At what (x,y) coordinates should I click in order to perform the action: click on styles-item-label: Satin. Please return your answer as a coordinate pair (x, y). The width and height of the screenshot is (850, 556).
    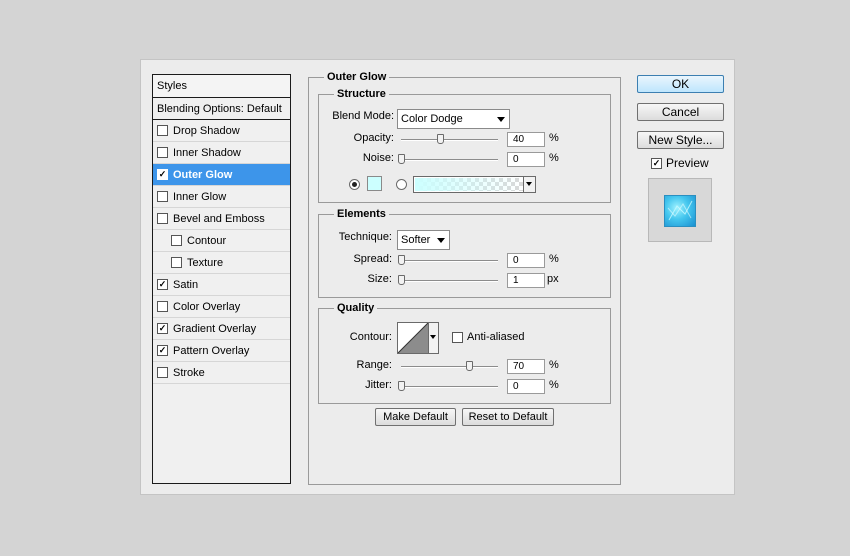
    Looking at the image, I should click on (186, 285).